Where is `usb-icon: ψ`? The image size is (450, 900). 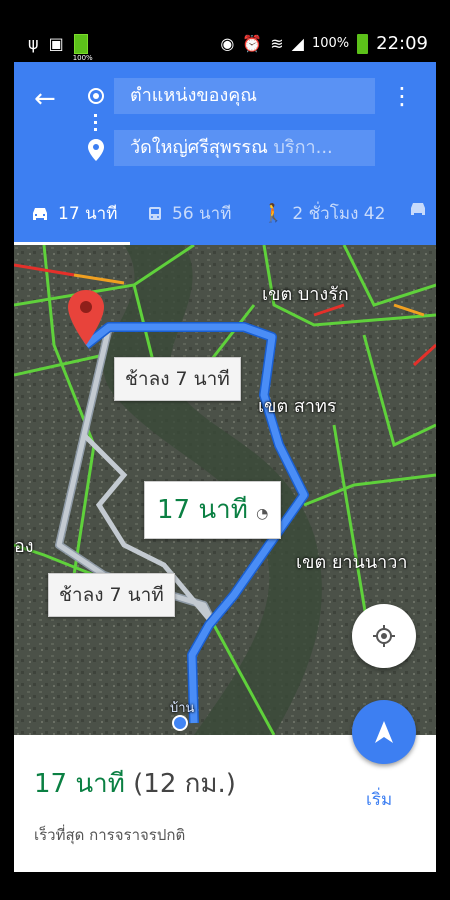 usb-icon: ψ is located at coordinates (33, 43).